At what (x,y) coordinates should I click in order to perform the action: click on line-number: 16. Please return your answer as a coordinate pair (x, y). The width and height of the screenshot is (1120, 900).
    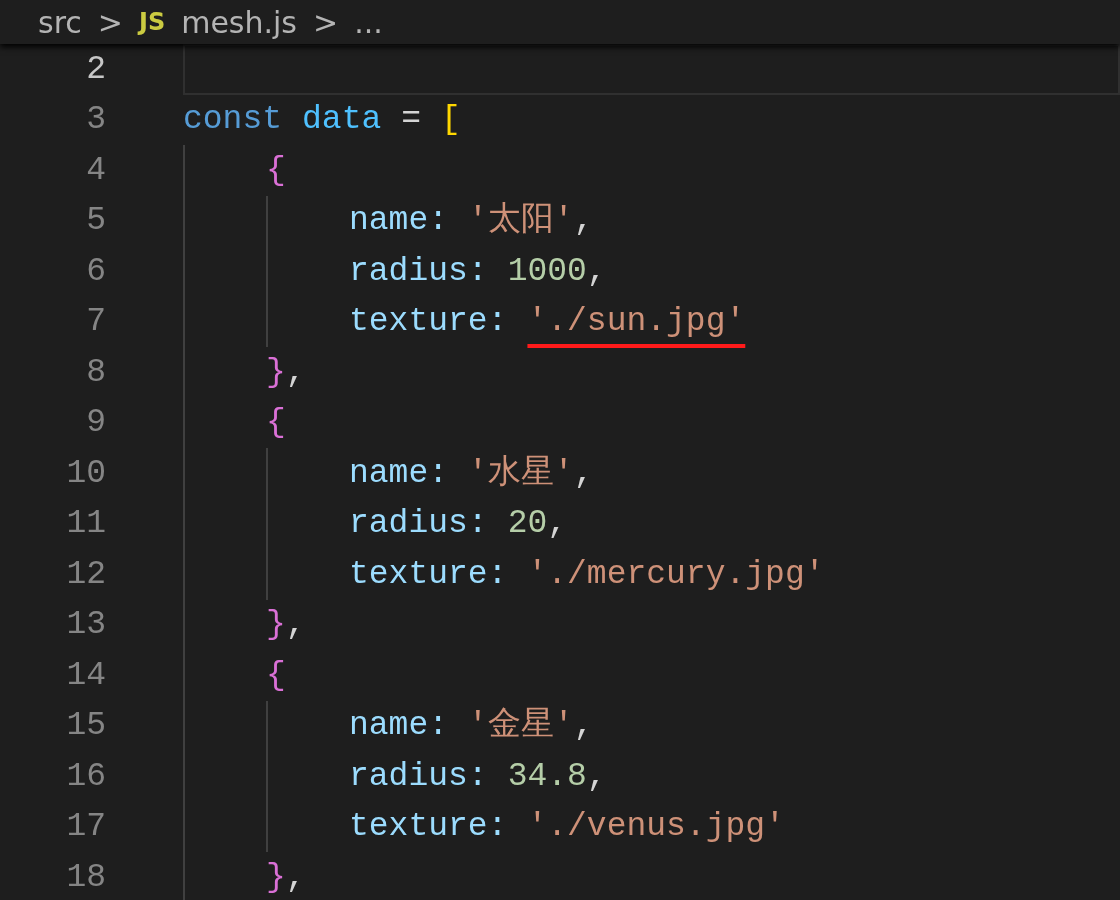
    Looking at the image, I should click on (85, 776).